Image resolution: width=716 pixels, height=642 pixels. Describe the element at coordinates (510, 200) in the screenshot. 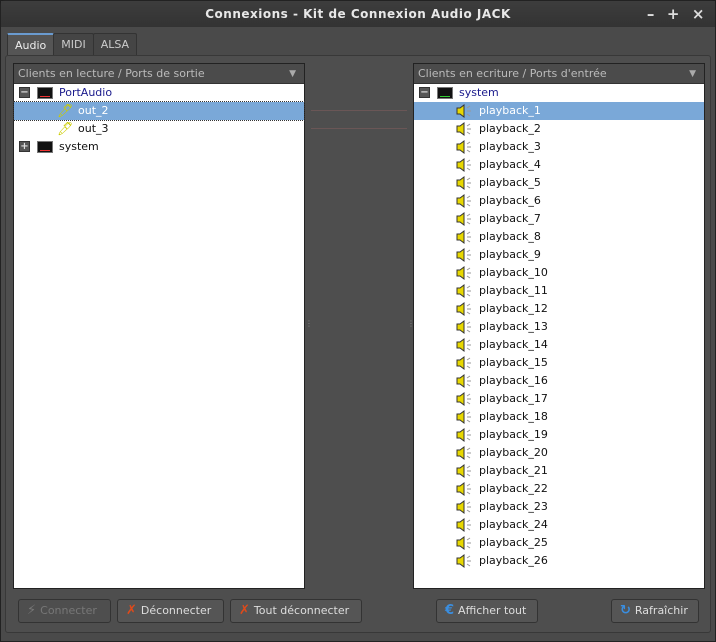

I see `port-label: playback_6` at that location.